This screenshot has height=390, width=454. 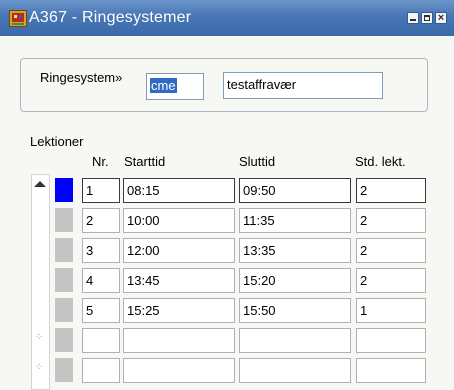 What do you see at coordinates (101, 190) in the screenshot?
I see `nr-cell: 1` at bounding box center [101, 190].